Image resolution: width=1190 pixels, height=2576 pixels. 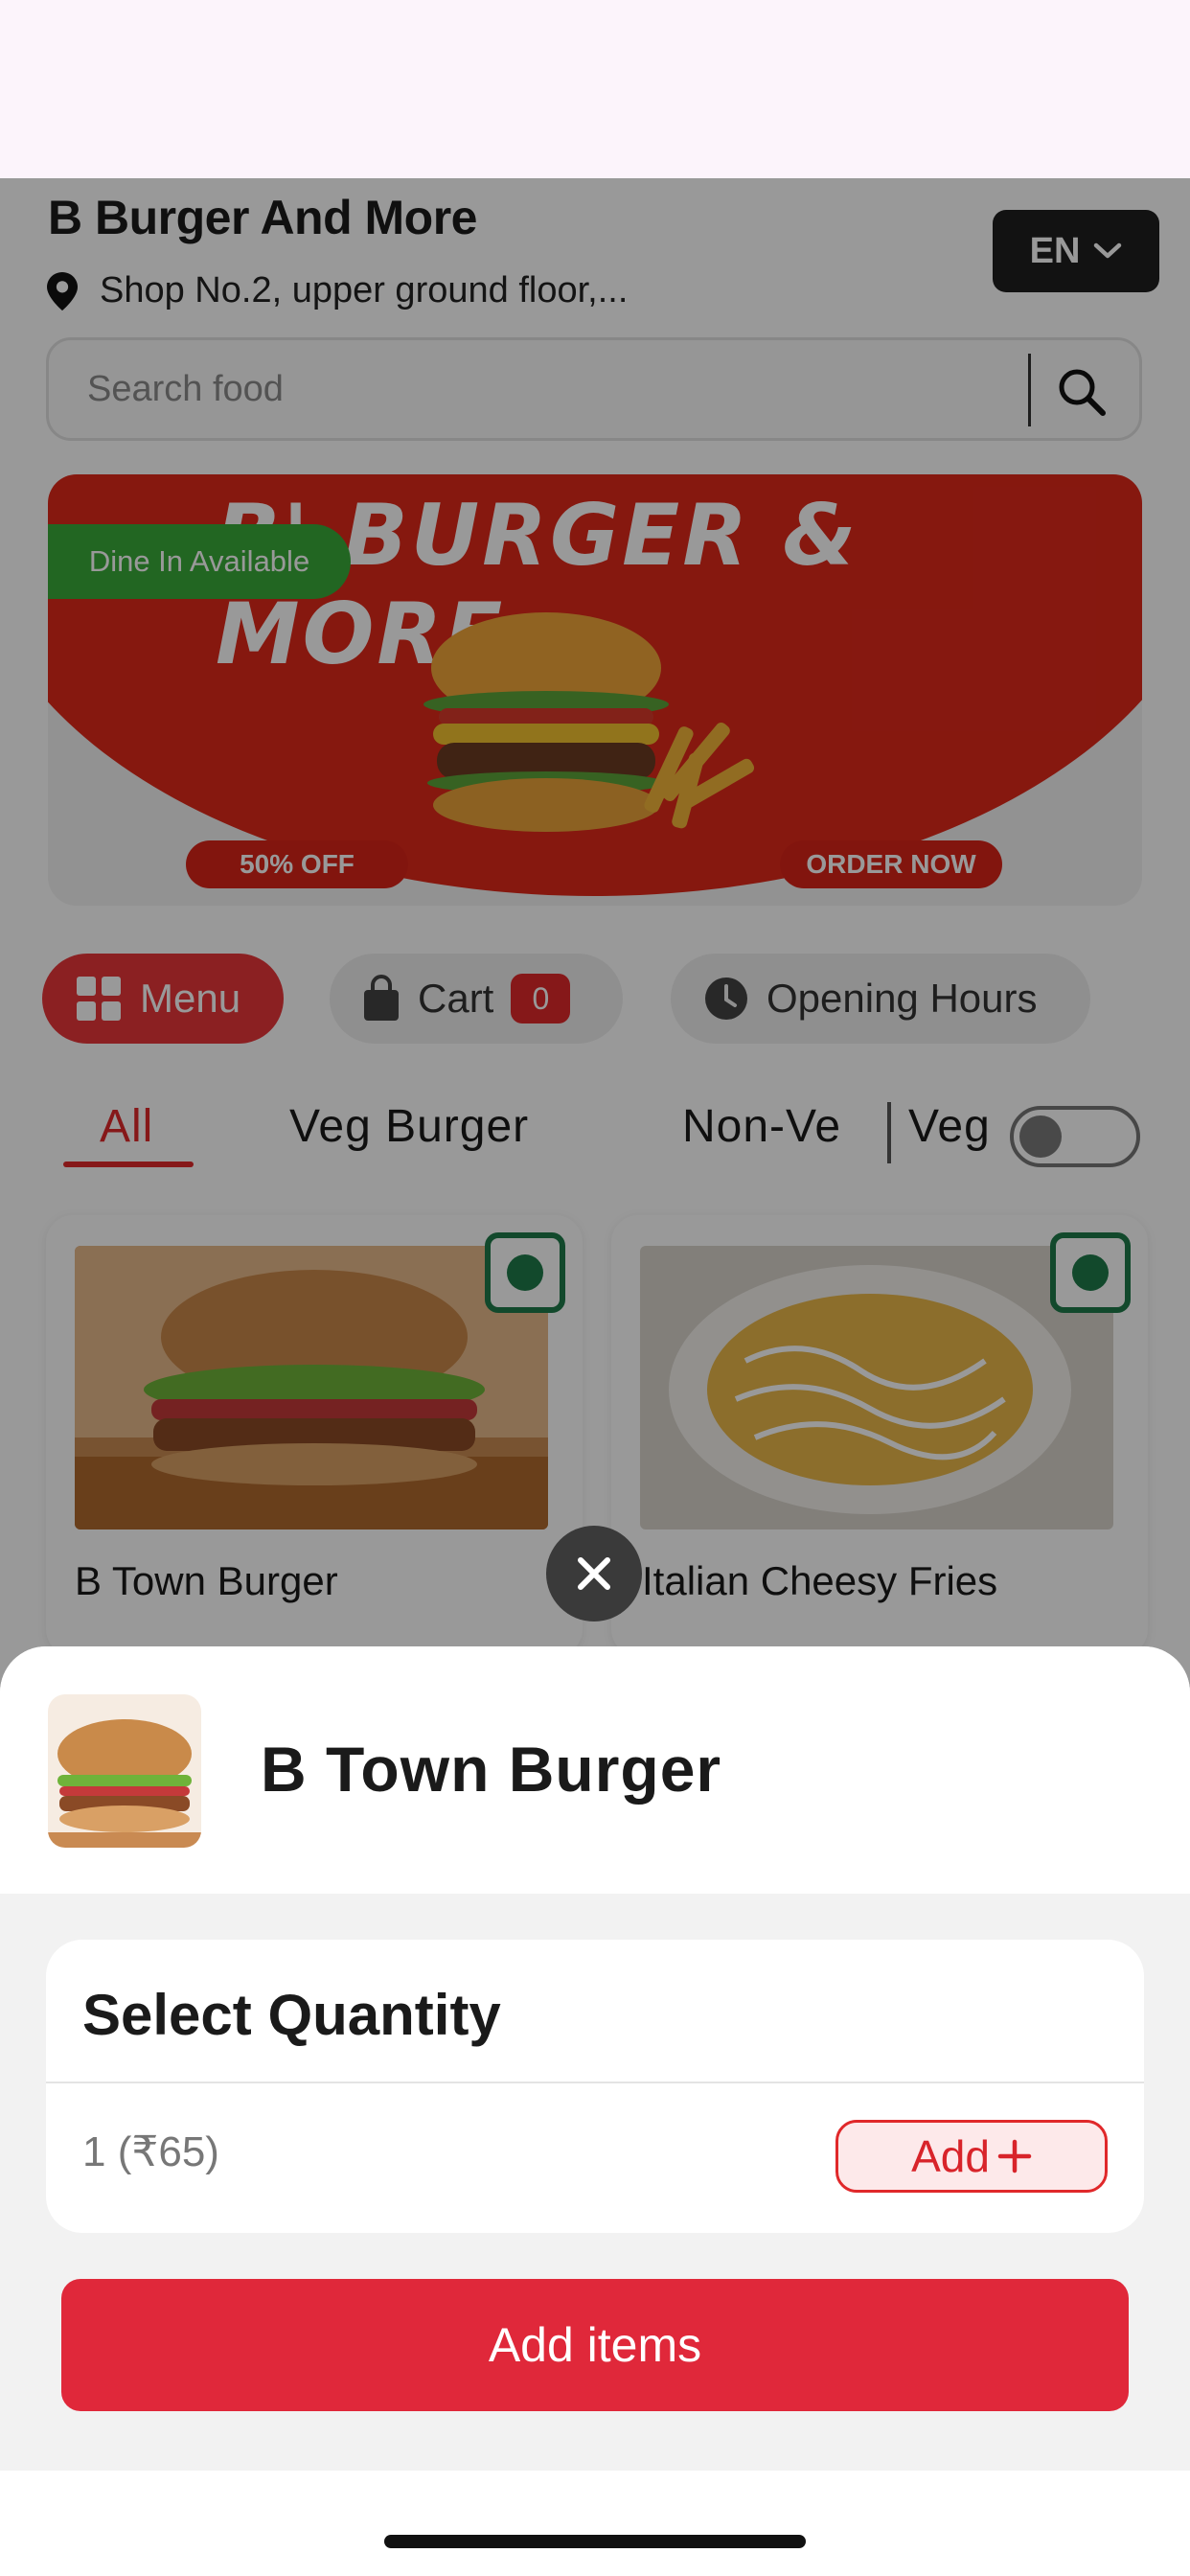 I want to click on product-thumbnail, so click(x=125, y=1771).